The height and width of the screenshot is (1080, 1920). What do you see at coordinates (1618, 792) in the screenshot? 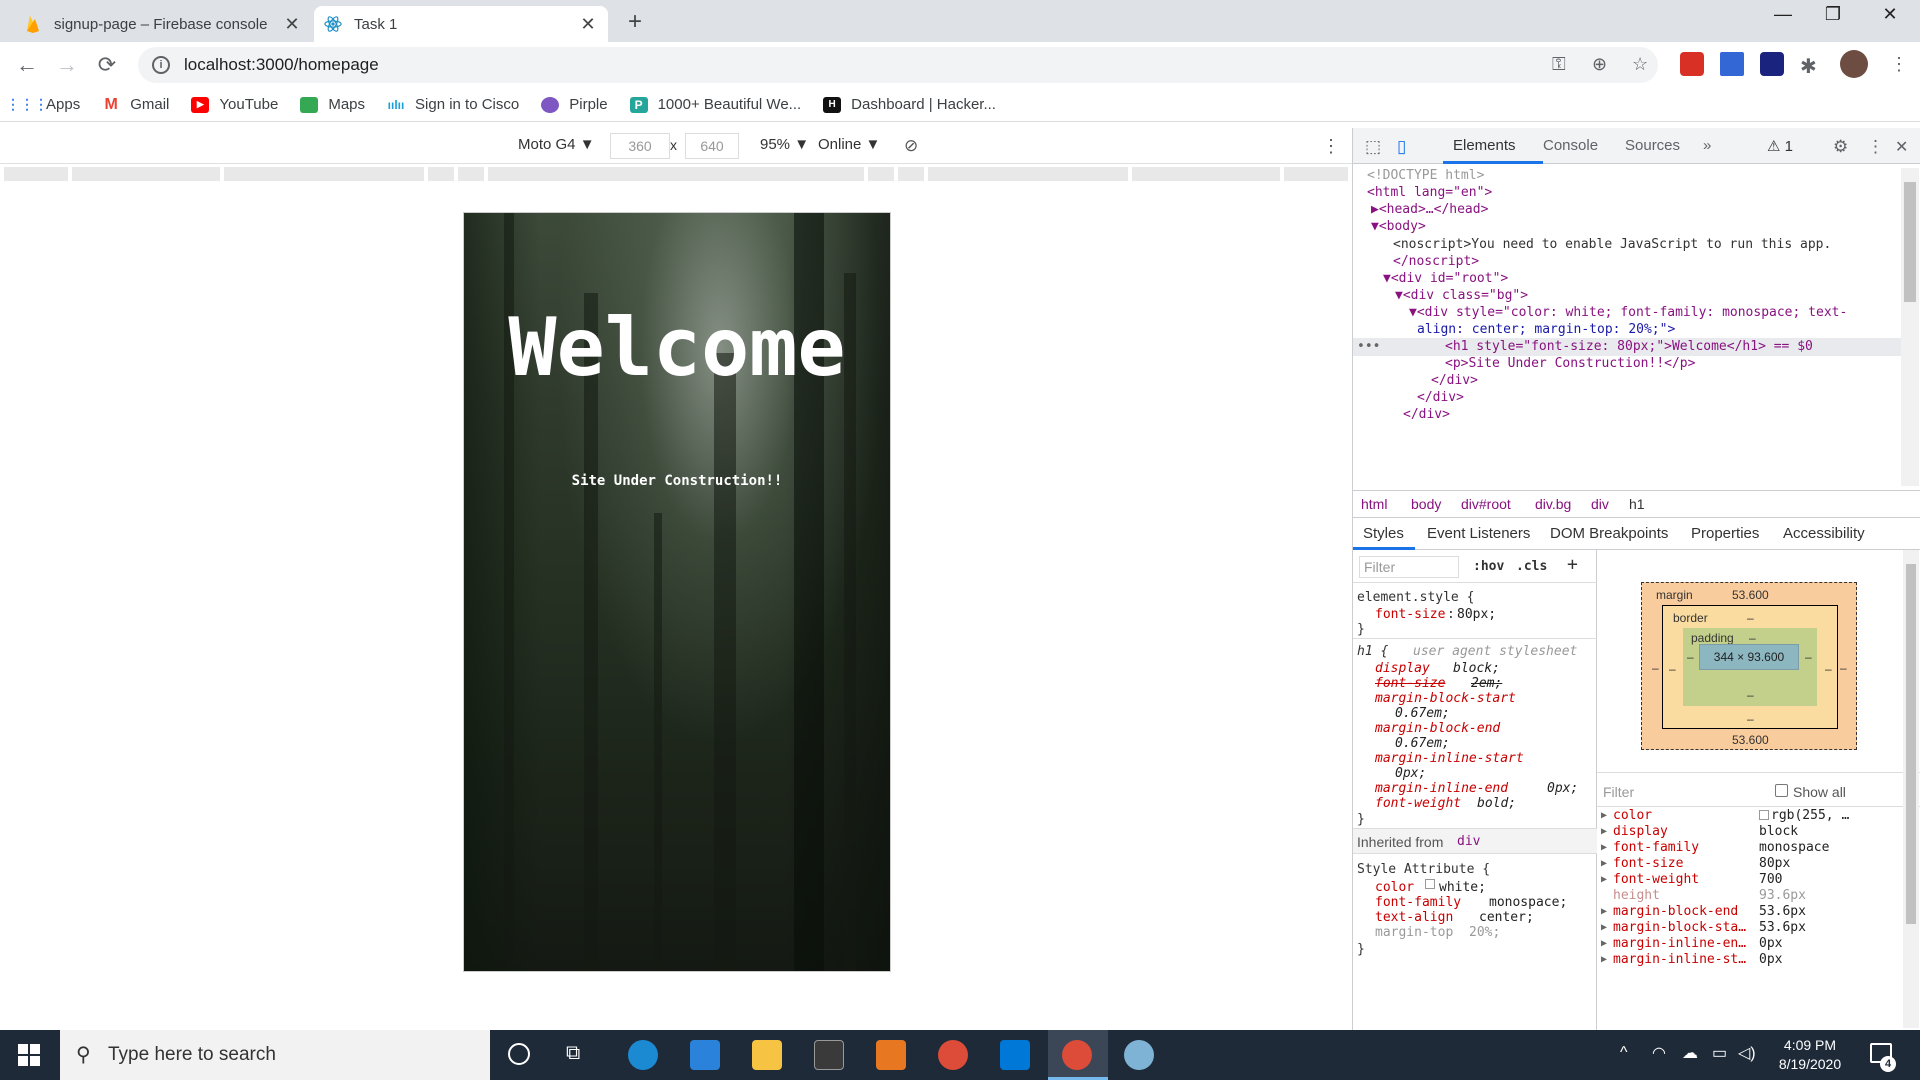
I see `computed-filter-input: Filter` at bounding box center [1618, 792].